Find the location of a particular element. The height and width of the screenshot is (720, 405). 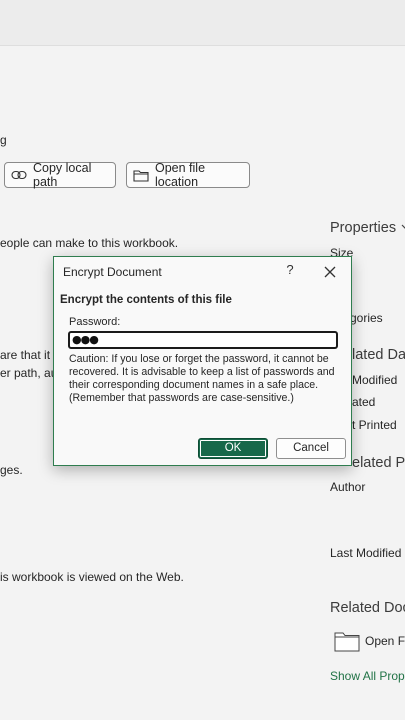

help-button: ? is located at coordinates (290, 271).